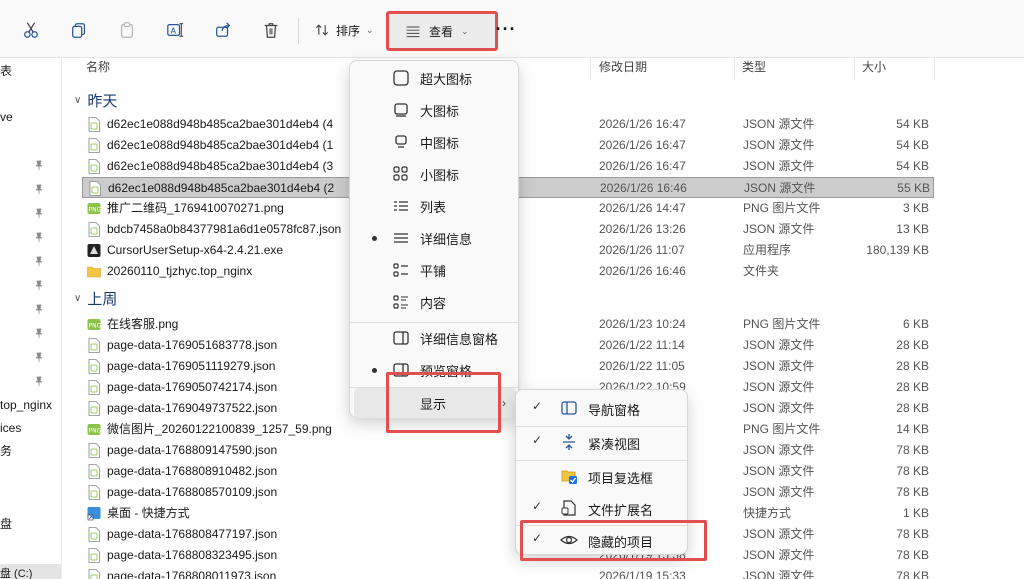 This screenshot has height=579, width=1024. Describe the element at coordinates (192, 345) in the screenshot. I see `file-name: page-data-1769051683778.json` at that location.